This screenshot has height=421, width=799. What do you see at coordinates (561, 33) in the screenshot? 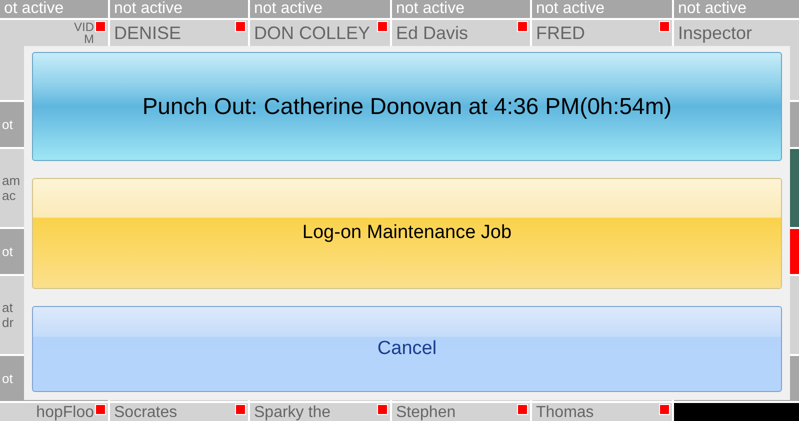
I see `employee-name: FRED` at bounding box center [561, 33].